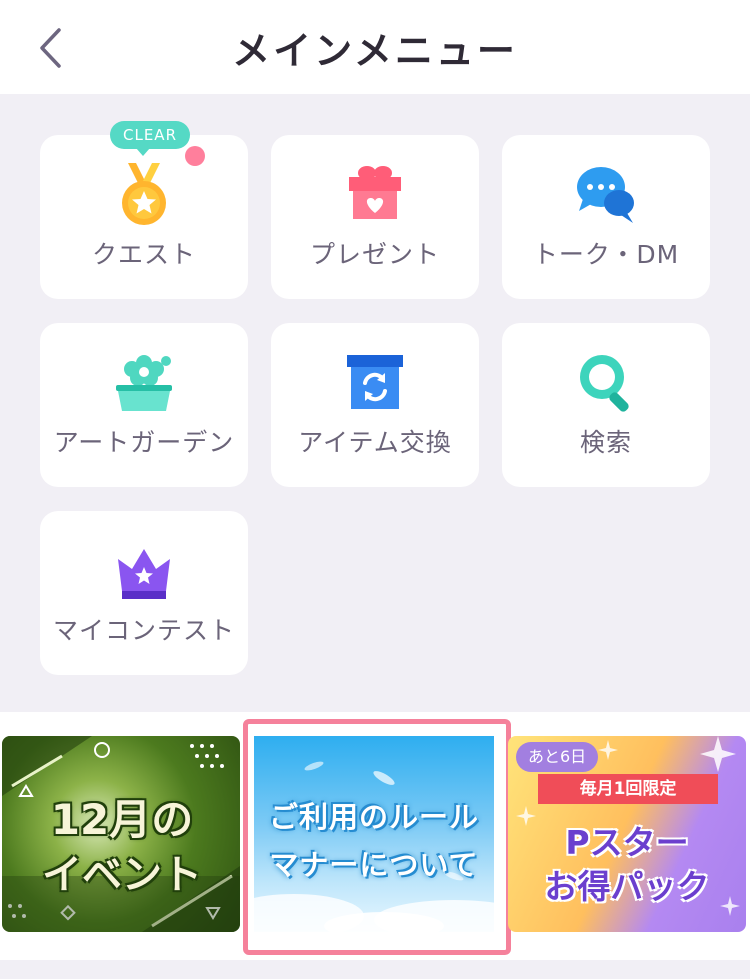 This screenshot has height=979, width=750. What do you see at coordinates (375, 51) in the screenshot?
I see `page-title: メインメニュー` at bounding box center [375, 51].